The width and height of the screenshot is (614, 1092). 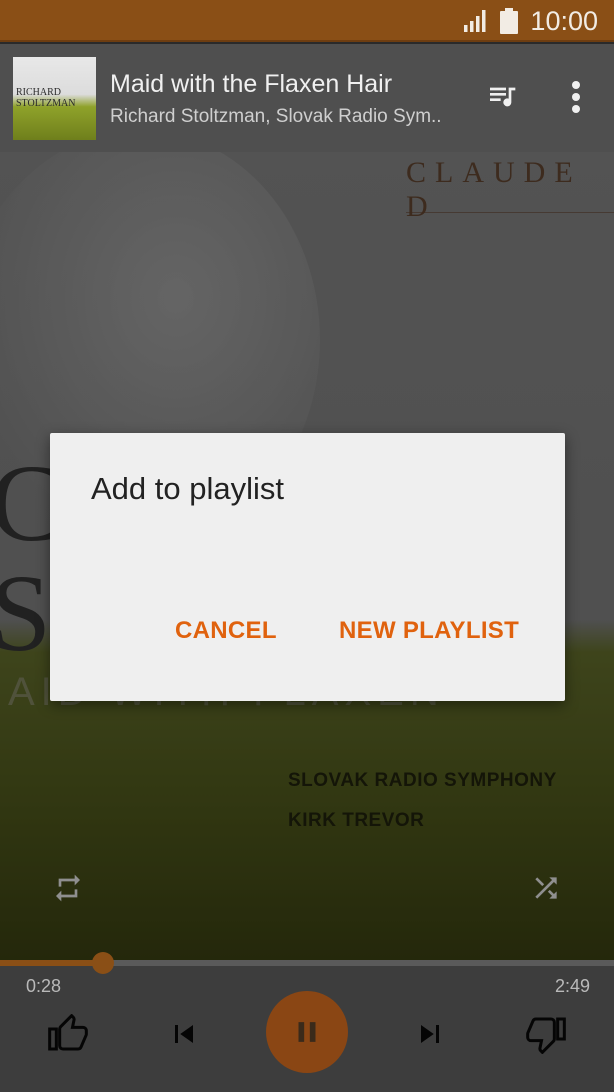 I want to click on thumbs-up-button, so click(x=68, y=1034).